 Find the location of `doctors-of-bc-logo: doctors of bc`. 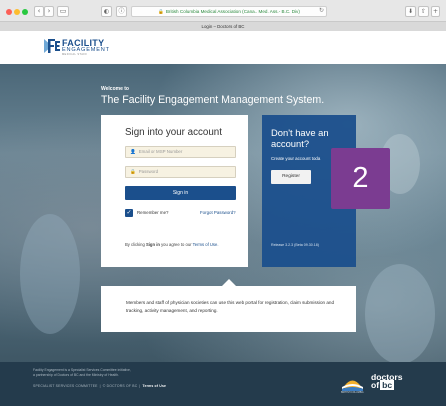

doctors-of-bc-logo: doctors of bc is located at coordinates (387, 381).